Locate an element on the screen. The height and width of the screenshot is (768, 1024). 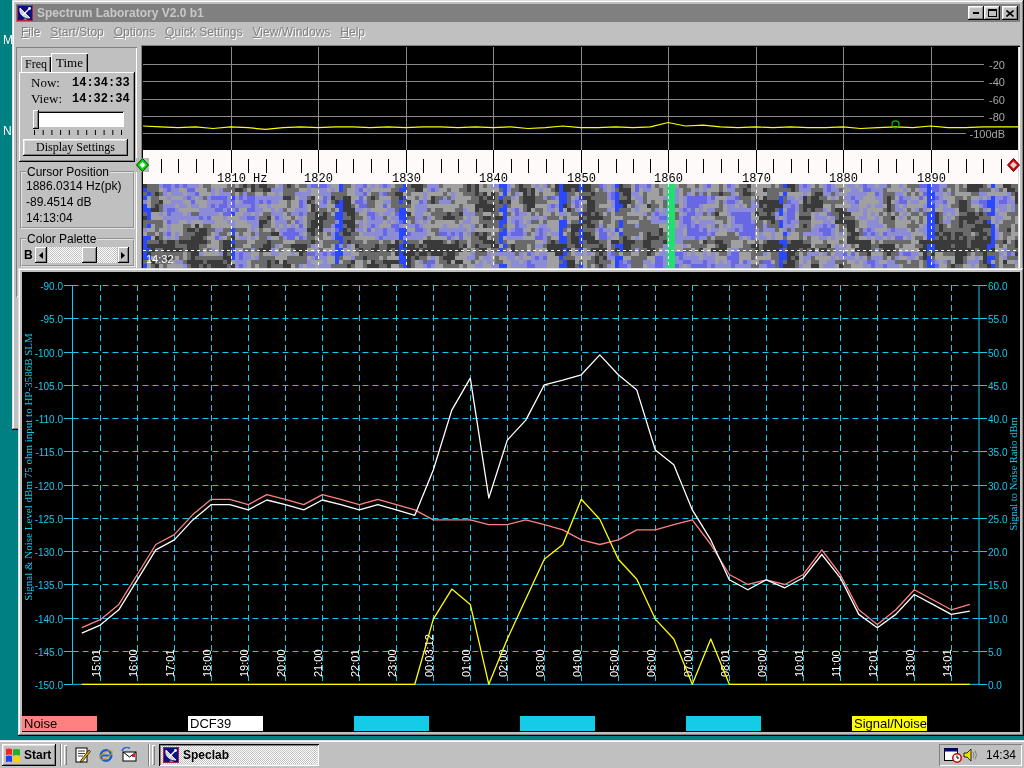
axis-tick-label: 07:00 is located at coordinates (687, 663).